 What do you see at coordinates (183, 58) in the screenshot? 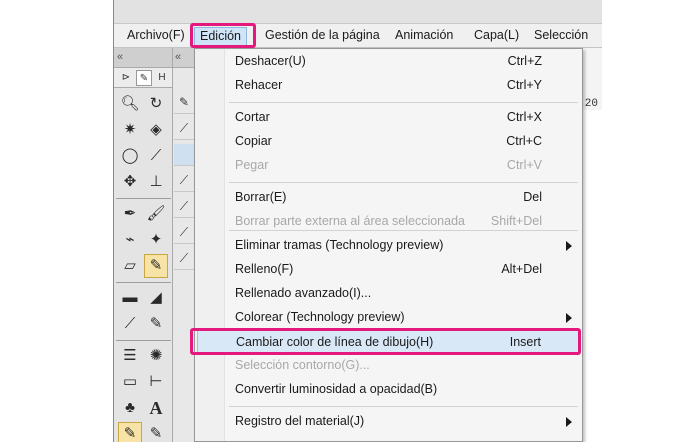
I see `sub-tool-collapse: «` at bounding box center [183, 58].